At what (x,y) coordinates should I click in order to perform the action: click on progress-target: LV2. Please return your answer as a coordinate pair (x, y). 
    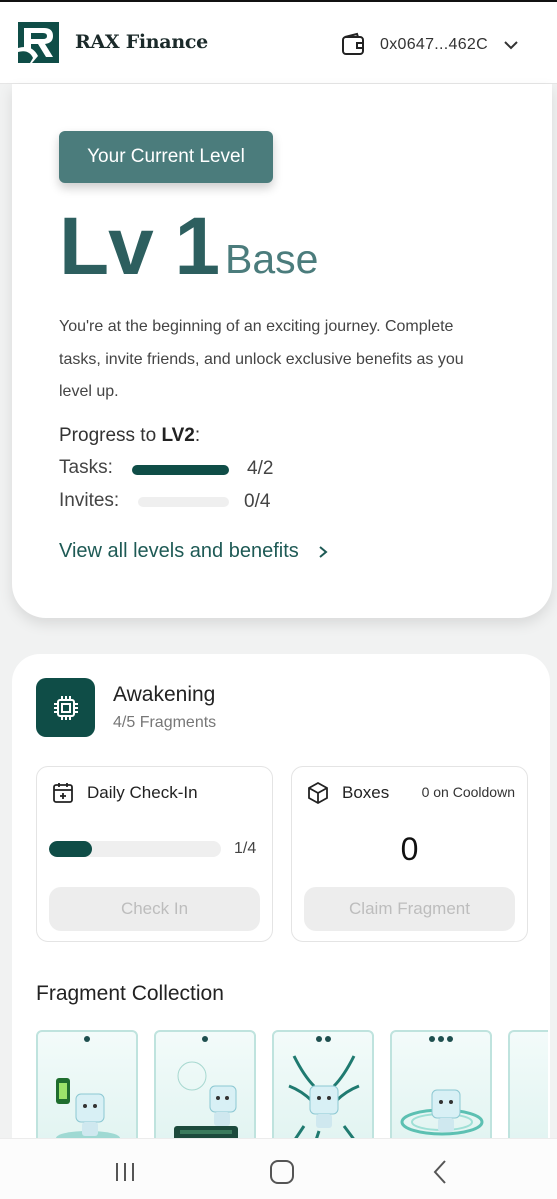
    Looking at the image, I should click on (178, 435).